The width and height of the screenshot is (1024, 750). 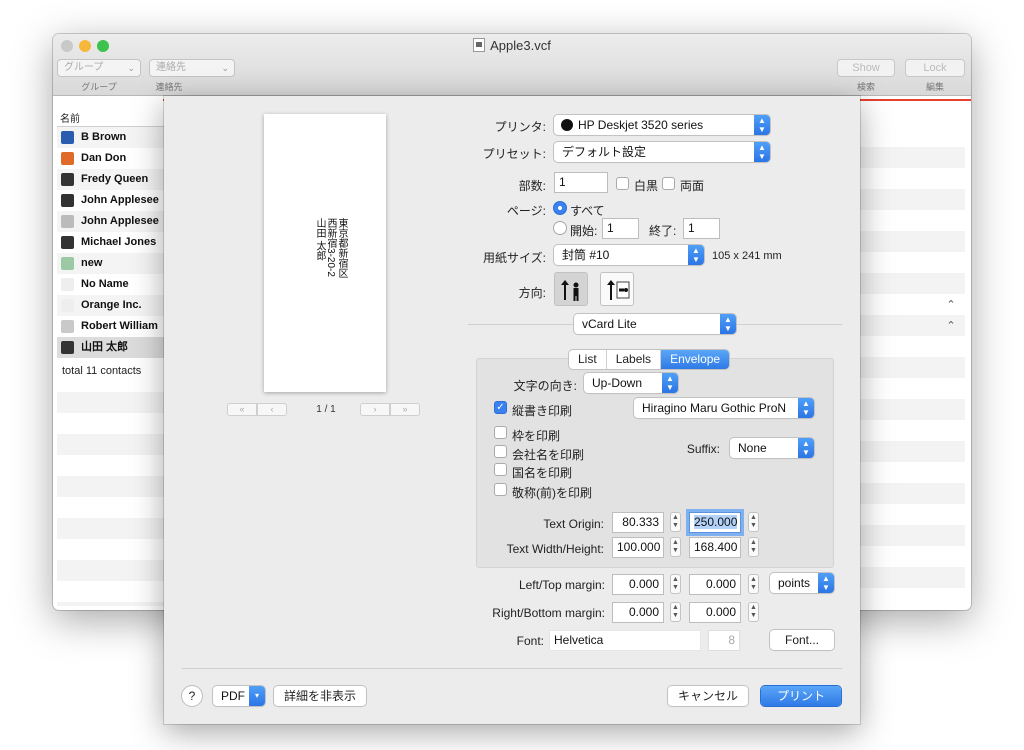 I want to click on contact-row: Michael Jones, so click(x=110, y=242).